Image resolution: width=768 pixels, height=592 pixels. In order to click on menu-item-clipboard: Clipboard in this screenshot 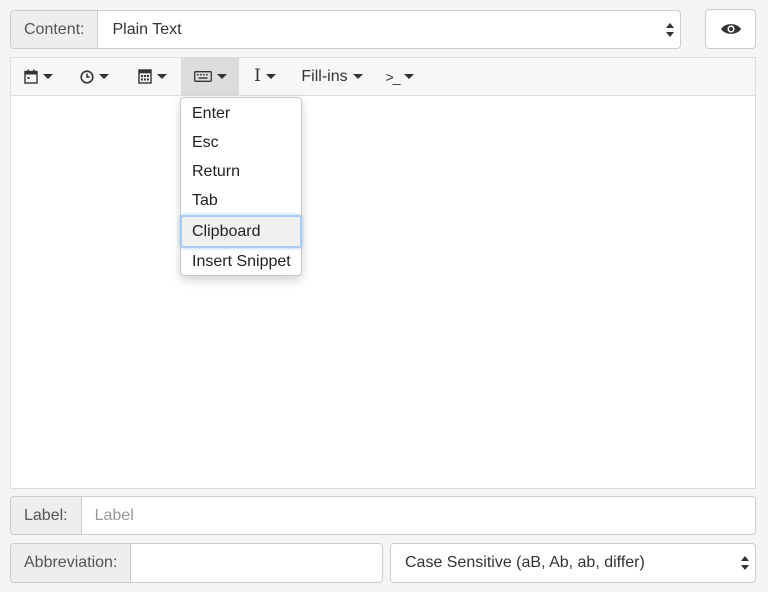, I will do `click(241, 231)`.